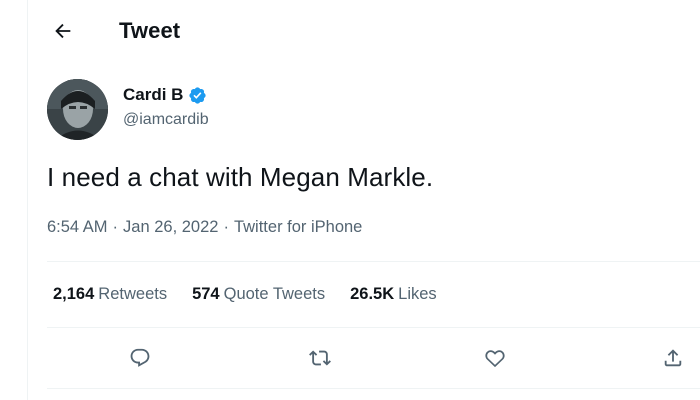 The width and height of the screenshot is (700, 400). Describe the element at coordinates (74, 294) in the screenshot. I see `retweets-count: 2,164` at that location.